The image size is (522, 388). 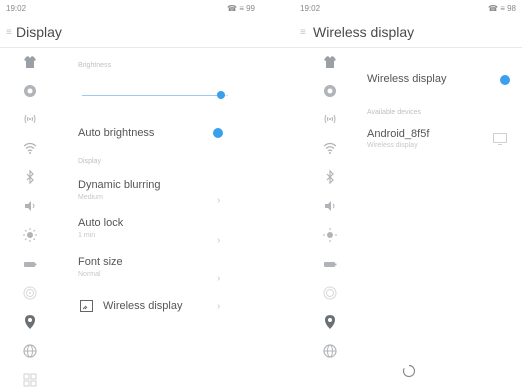 What do you see at coordinates (30, 380) in the screenshot?
I see `apps-grid-icon` at bounding box center [30, 380].